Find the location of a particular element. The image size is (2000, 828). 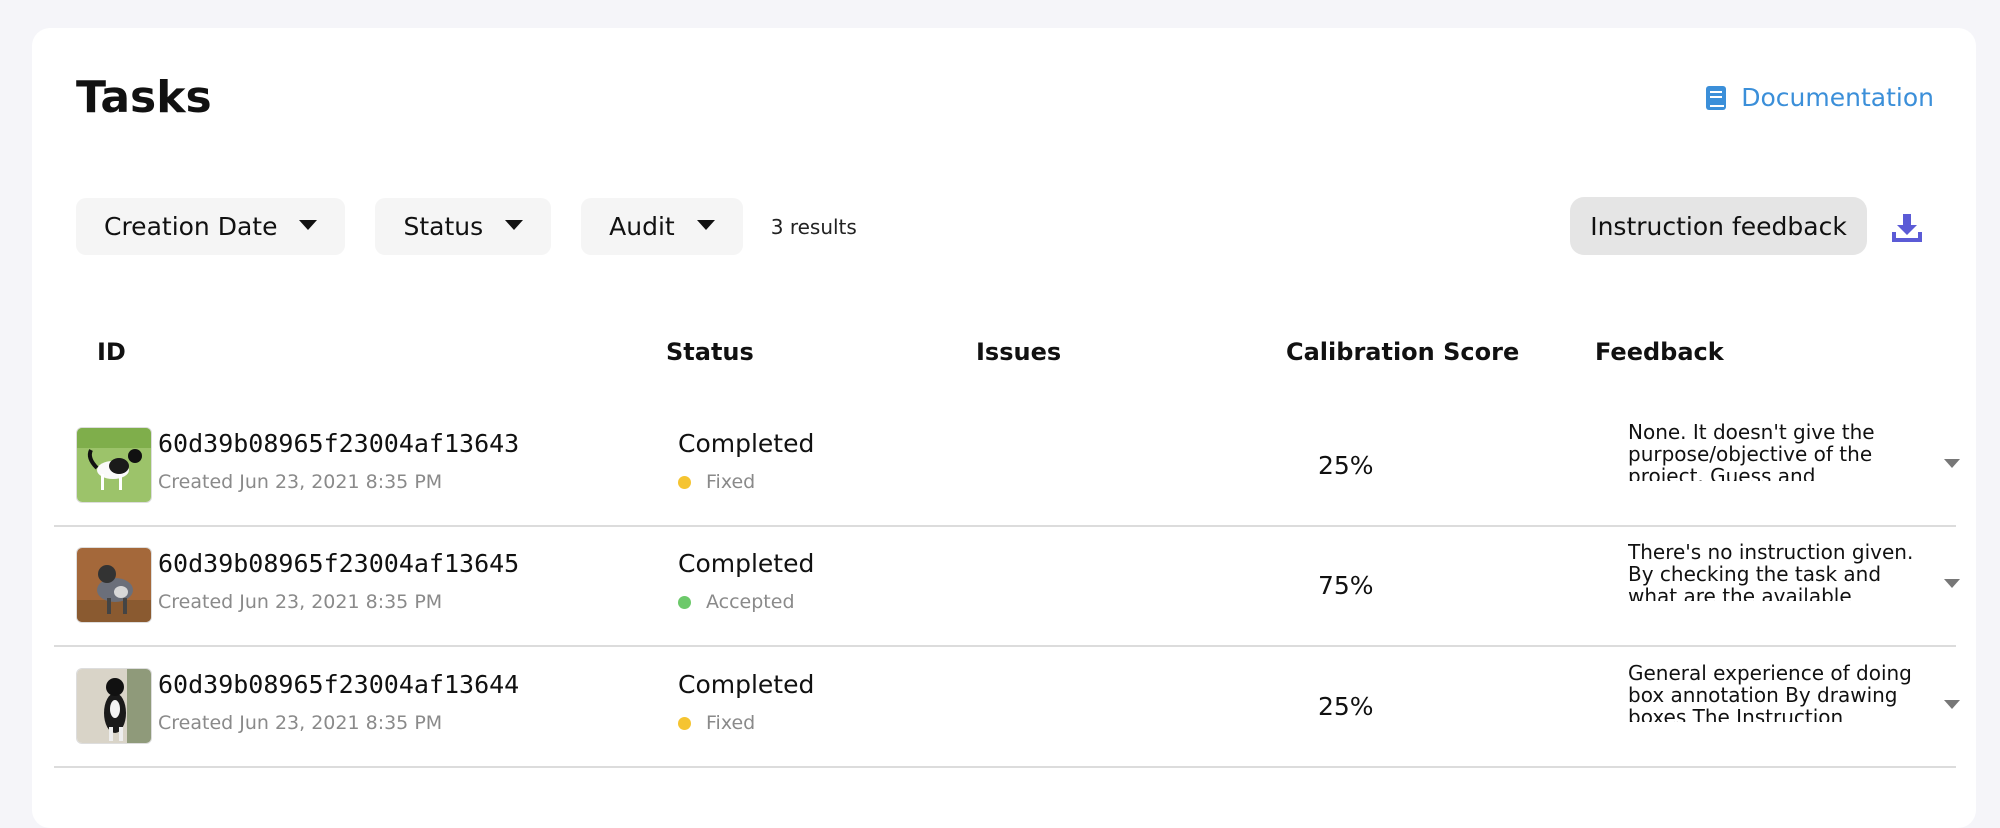

badge-label: Accepted is located at coordinates (750, 602).